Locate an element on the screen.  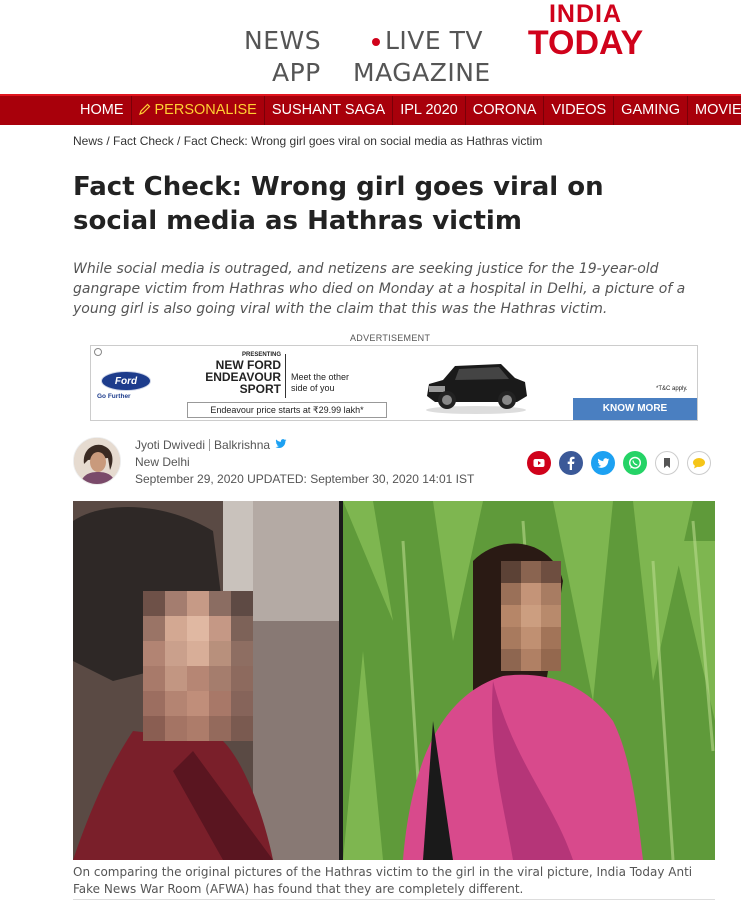
breadcrumb-item-fact-check: Fact Check is located at coordinates (143, 141).